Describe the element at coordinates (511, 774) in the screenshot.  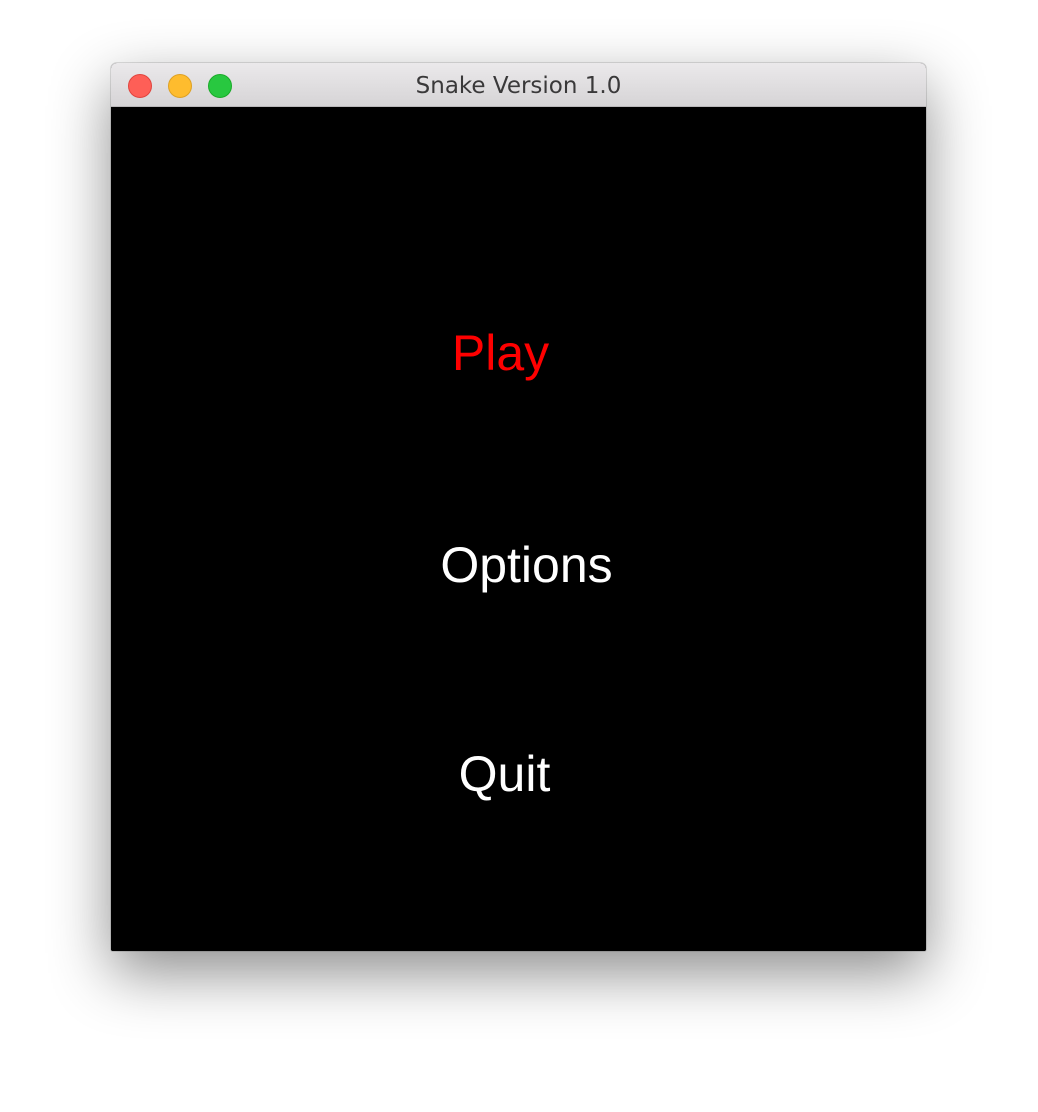
I see `menu-item-quit: Quit` at that location.